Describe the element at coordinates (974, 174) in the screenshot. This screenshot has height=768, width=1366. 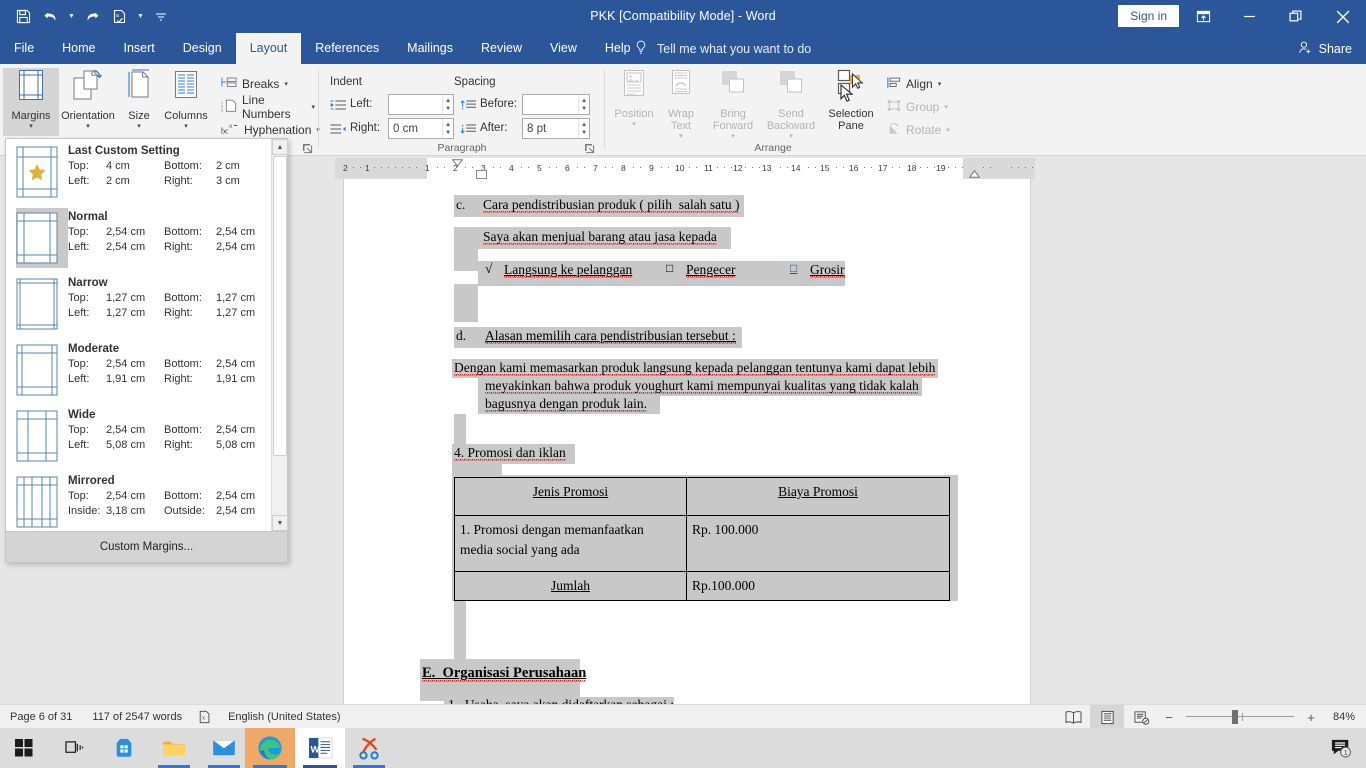
I see `right-indent-marker` at that location.